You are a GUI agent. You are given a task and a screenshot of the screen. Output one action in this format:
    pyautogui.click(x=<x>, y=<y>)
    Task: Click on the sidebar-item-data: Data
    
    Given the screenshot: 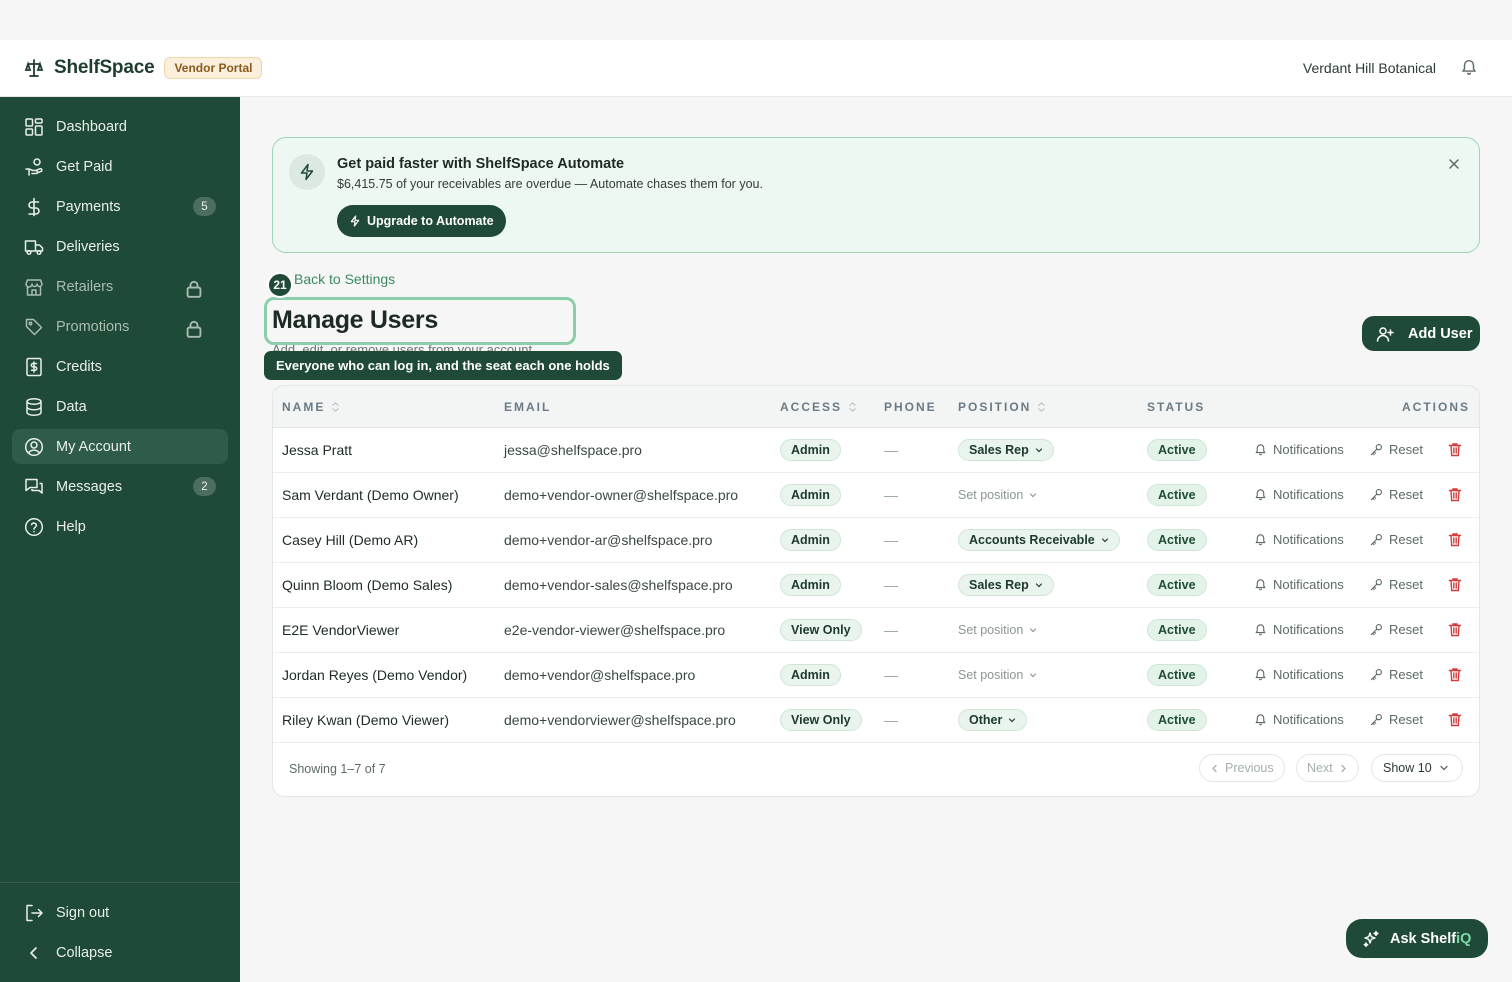 What is the action you would take?
    pyautogui.click(x=120, y=406)
    